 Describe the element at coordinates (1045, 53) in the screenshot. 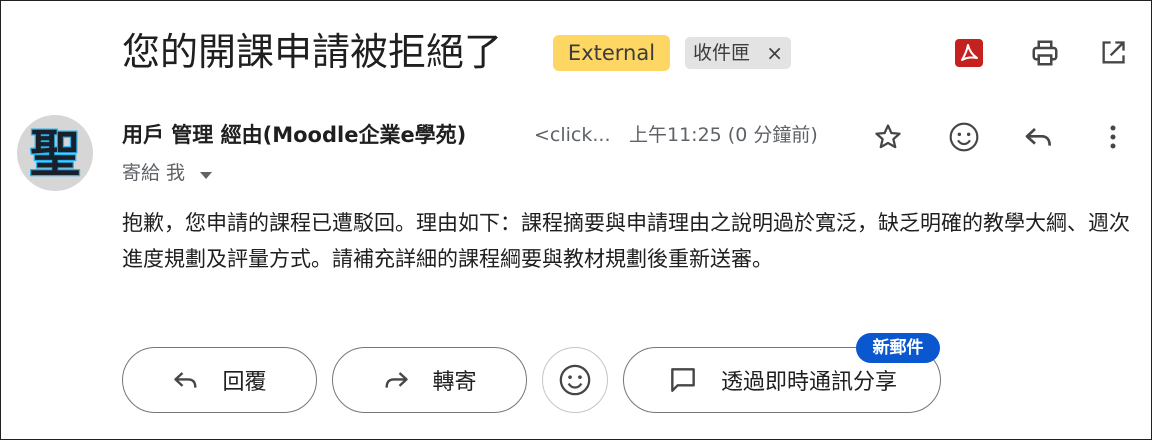

I see `print-icon` at that location.